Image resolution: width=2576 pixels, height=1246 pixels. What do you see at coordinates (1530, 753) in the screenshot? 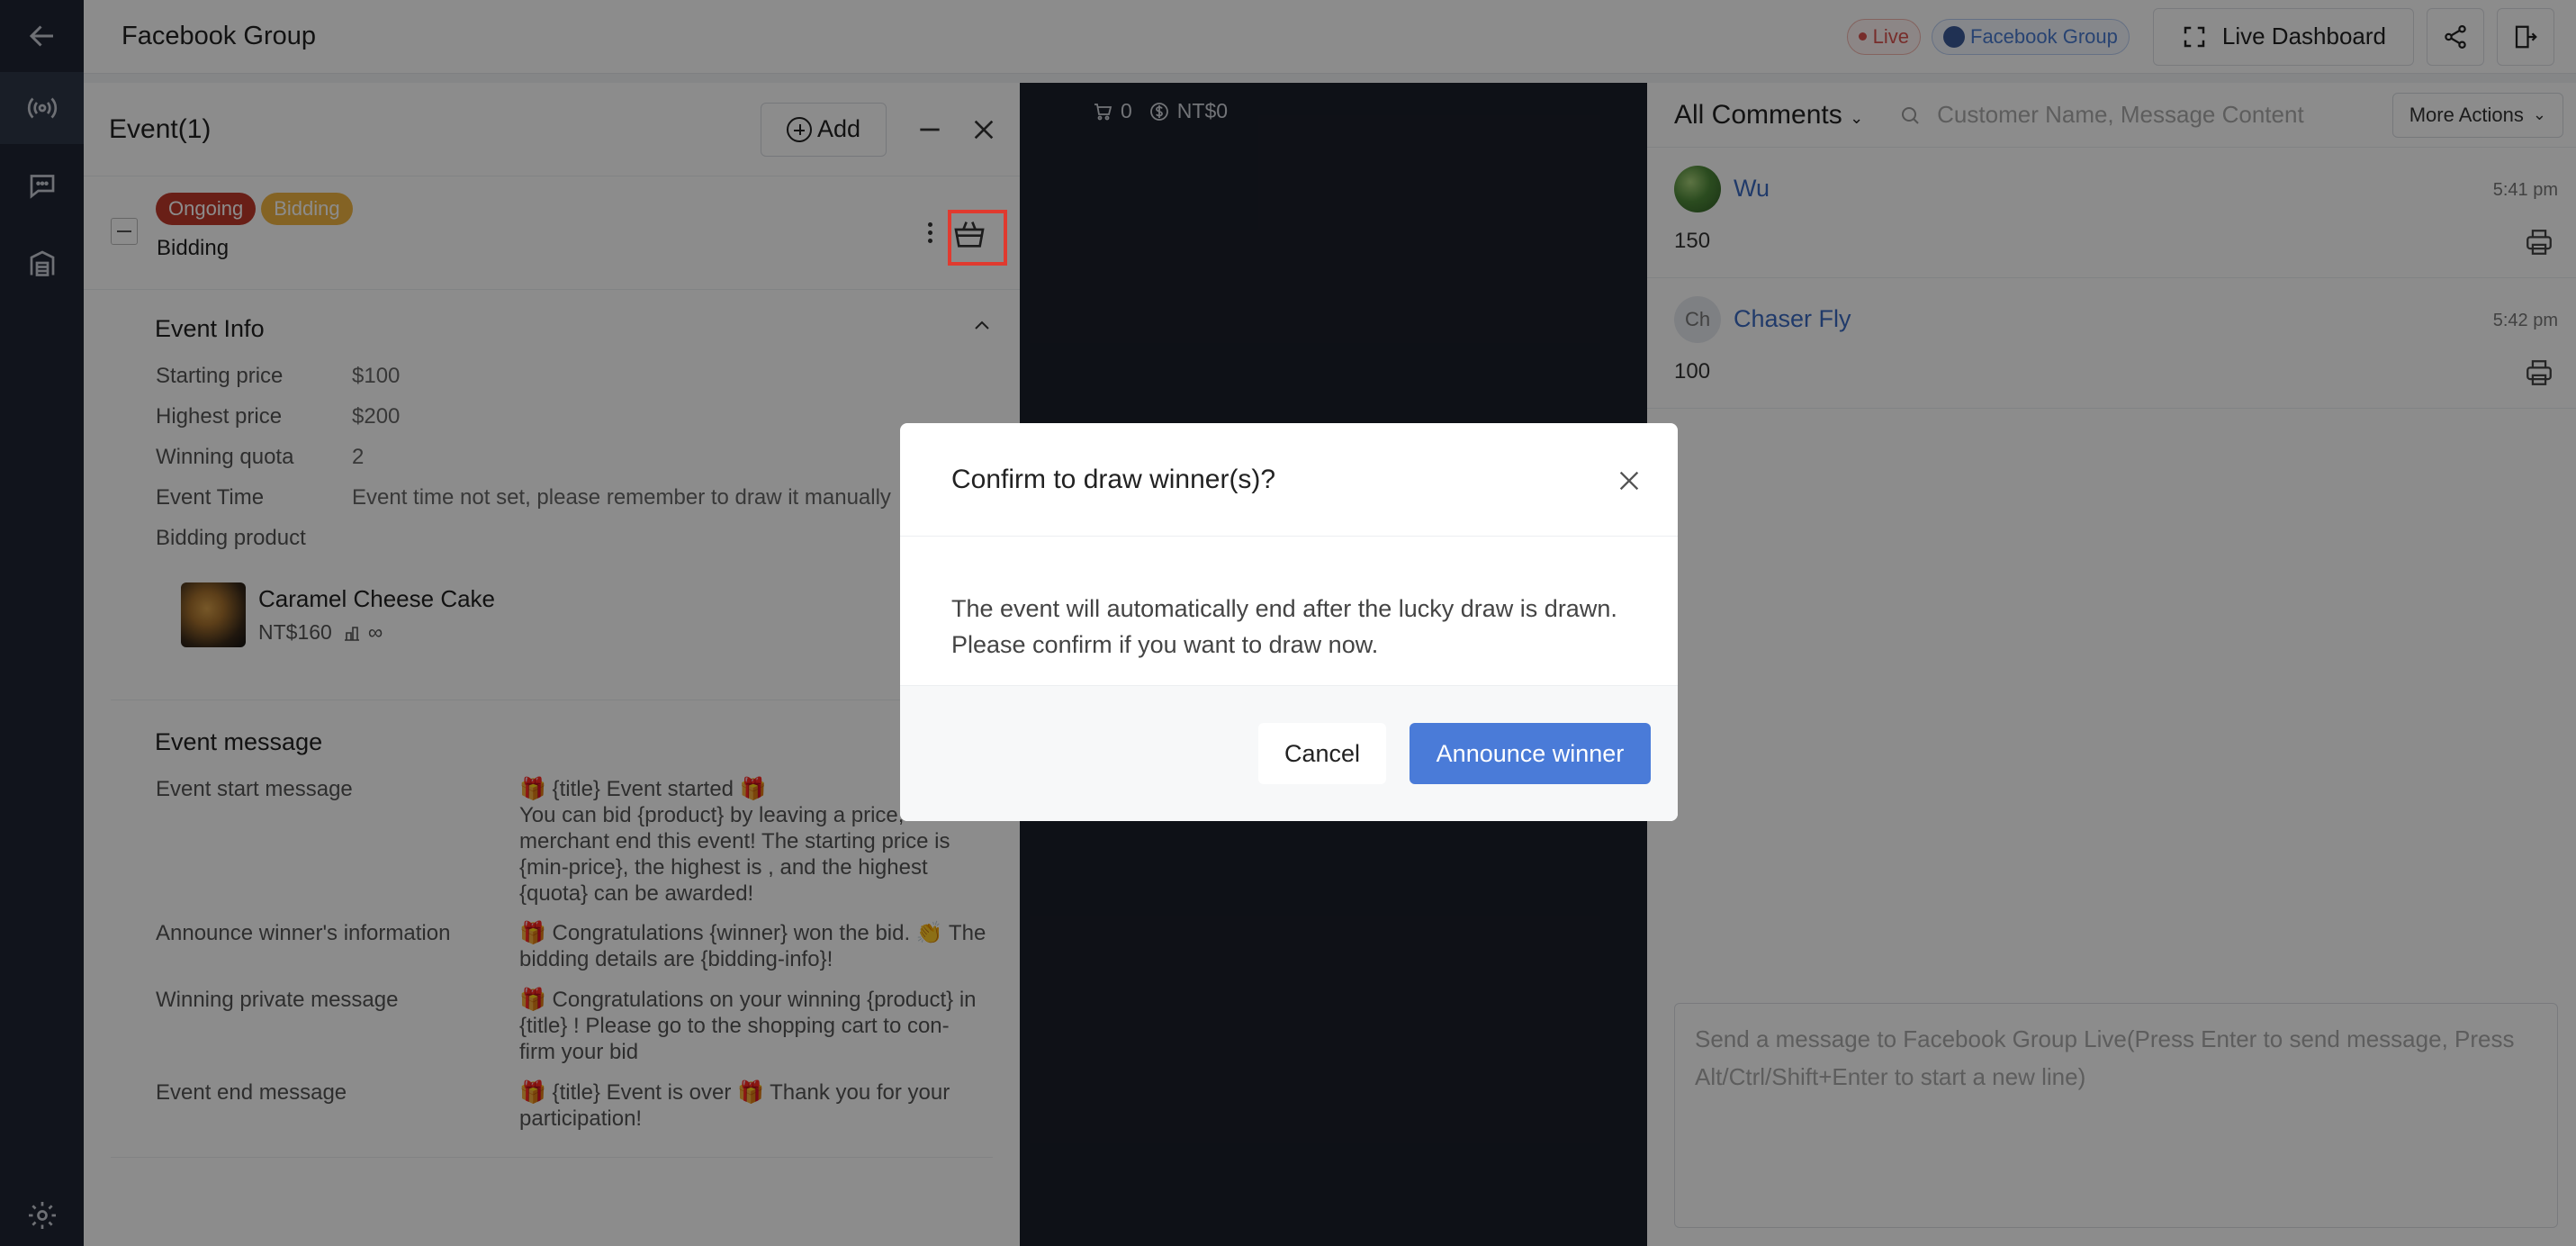
I see `announce-winner-button: Announce winner` at bounding box center [1530, 753].